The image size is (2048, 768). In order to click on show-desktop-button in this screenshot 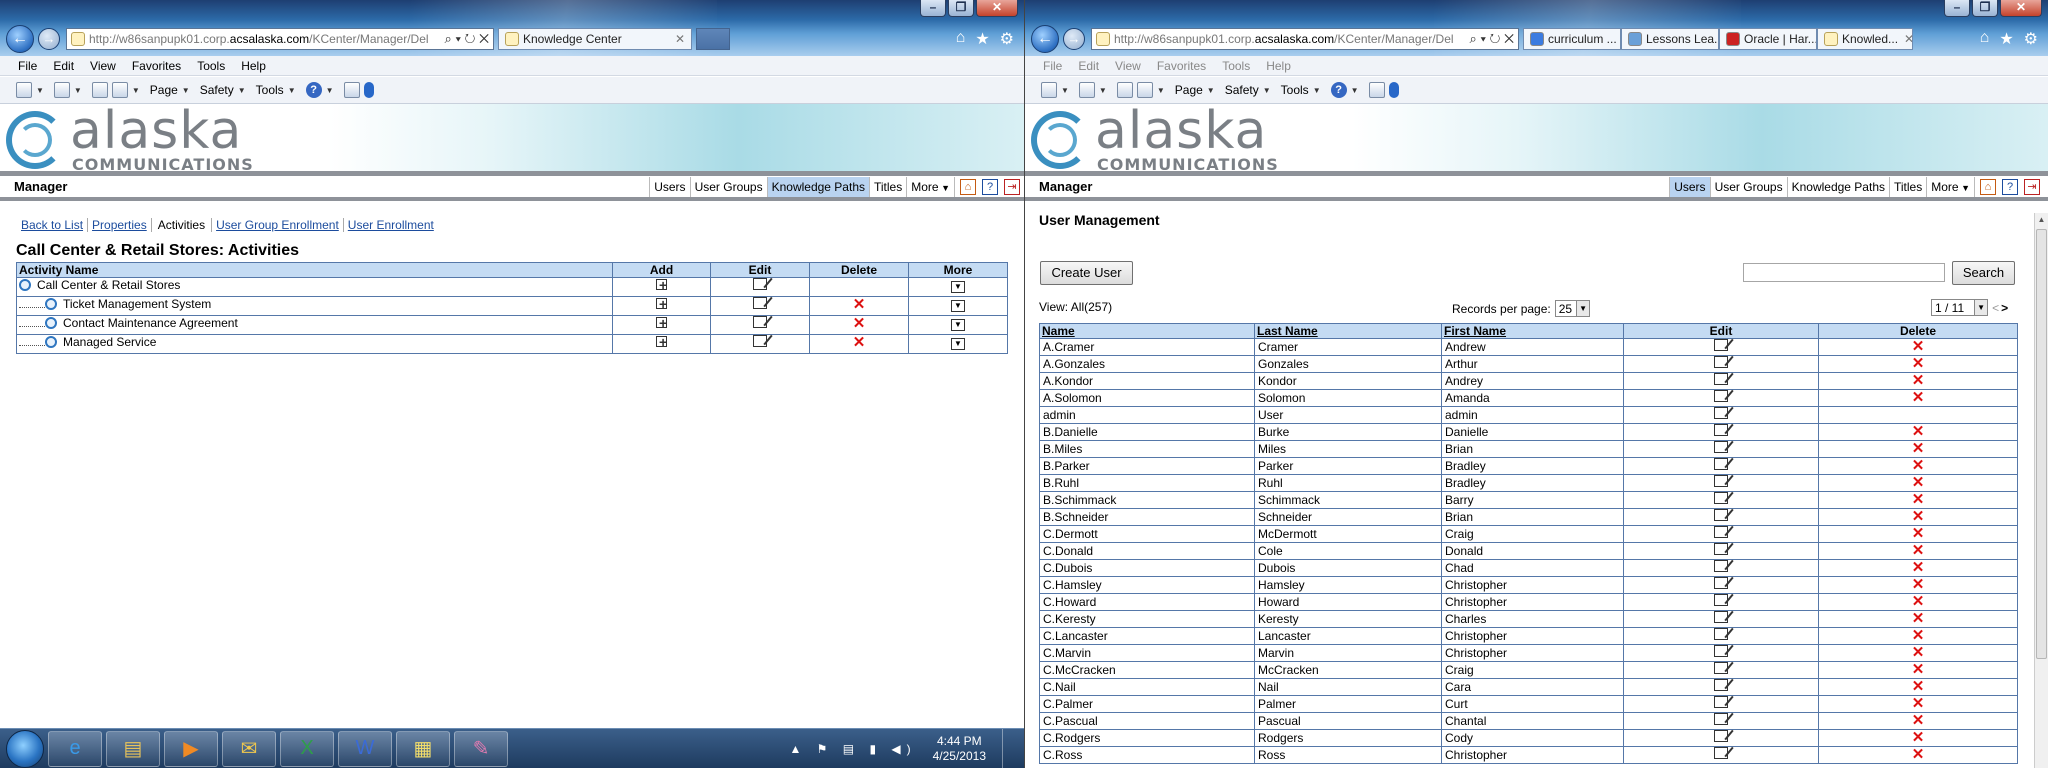, I will do `click(1008, 748)`.